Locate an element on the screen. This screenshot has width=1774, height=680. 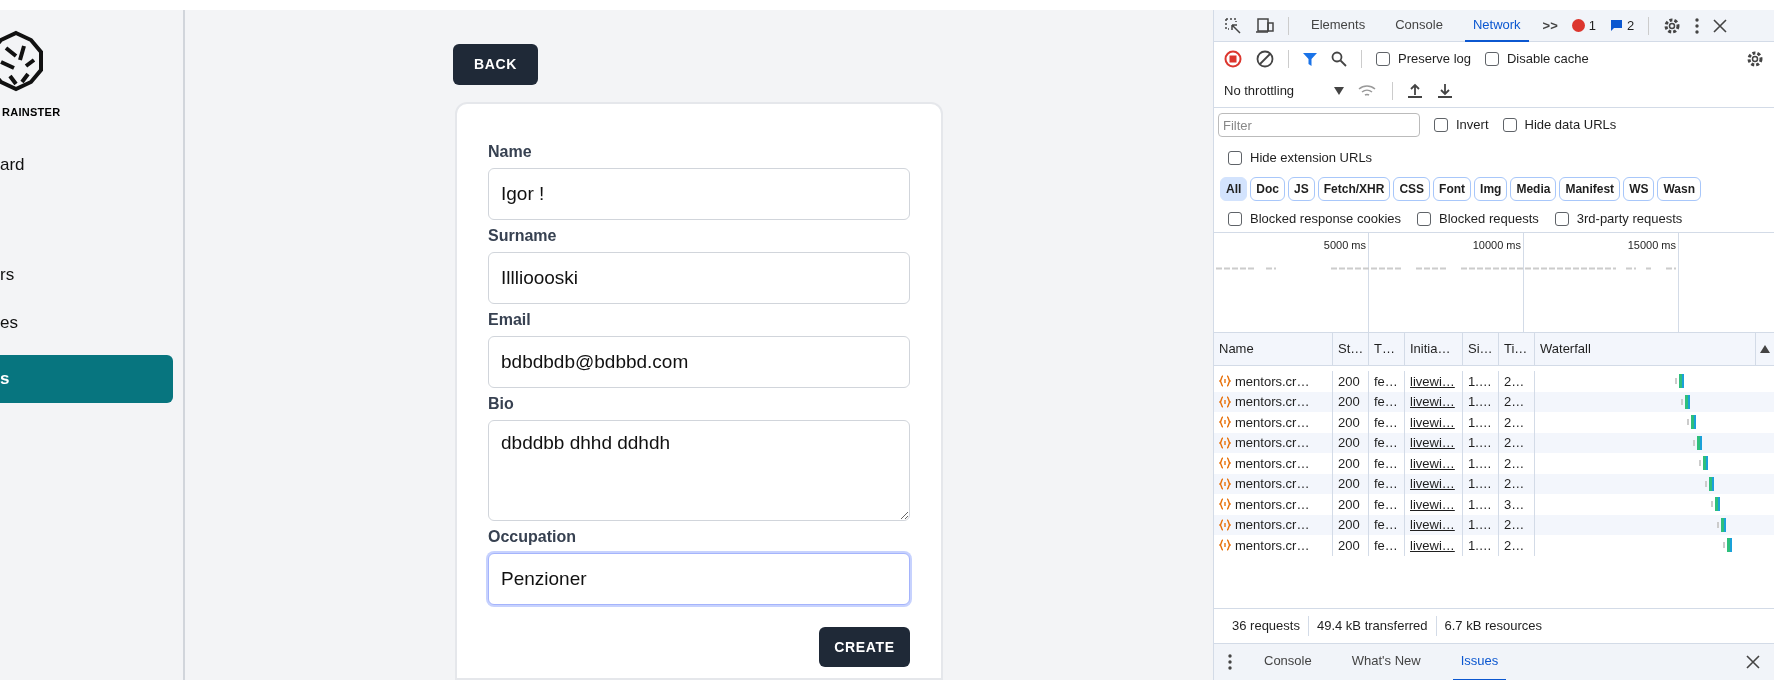
throttling-dropdown: No throttling is located at coordinates (1284, 91).